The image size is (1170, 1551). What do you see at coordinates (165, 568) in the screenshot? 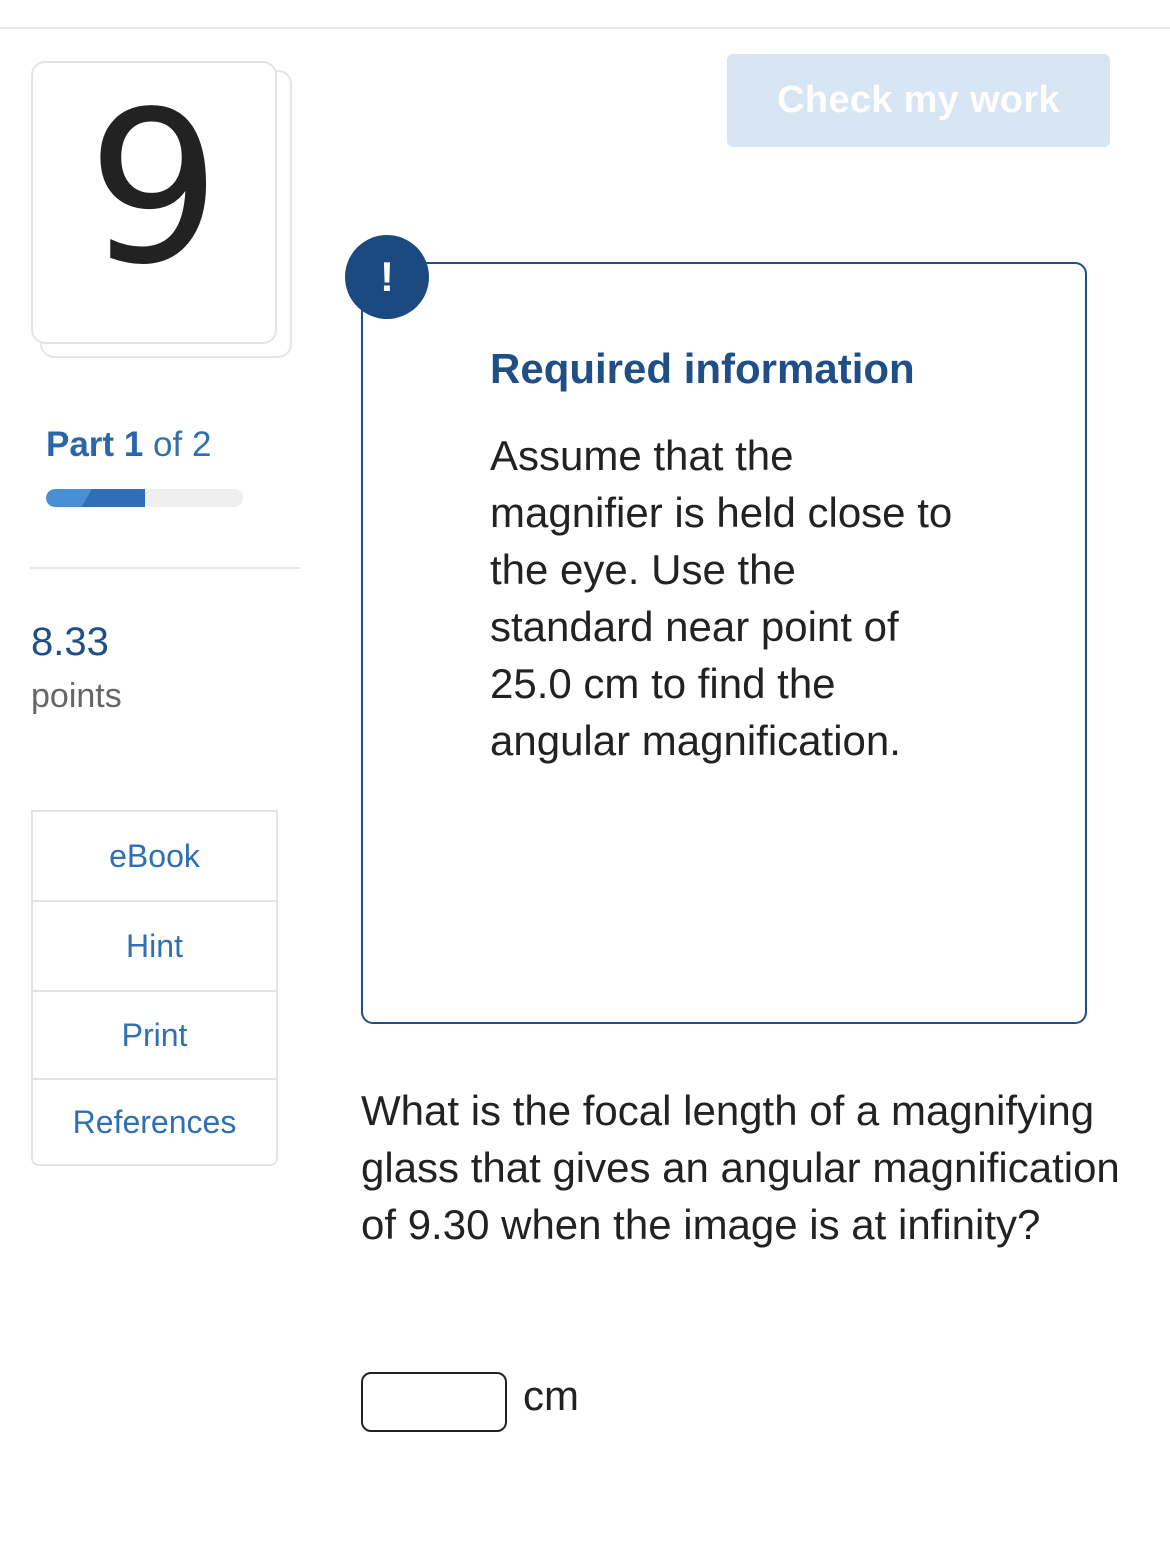
I see `sidebar-divider` at bounding box center [165, 568].